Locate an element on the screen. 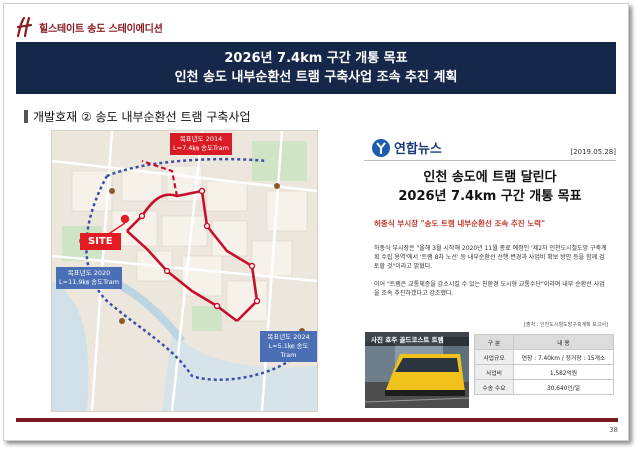 This screenshot has height=455, width=640. brand-h-icon is located at coordinates (25, 27).